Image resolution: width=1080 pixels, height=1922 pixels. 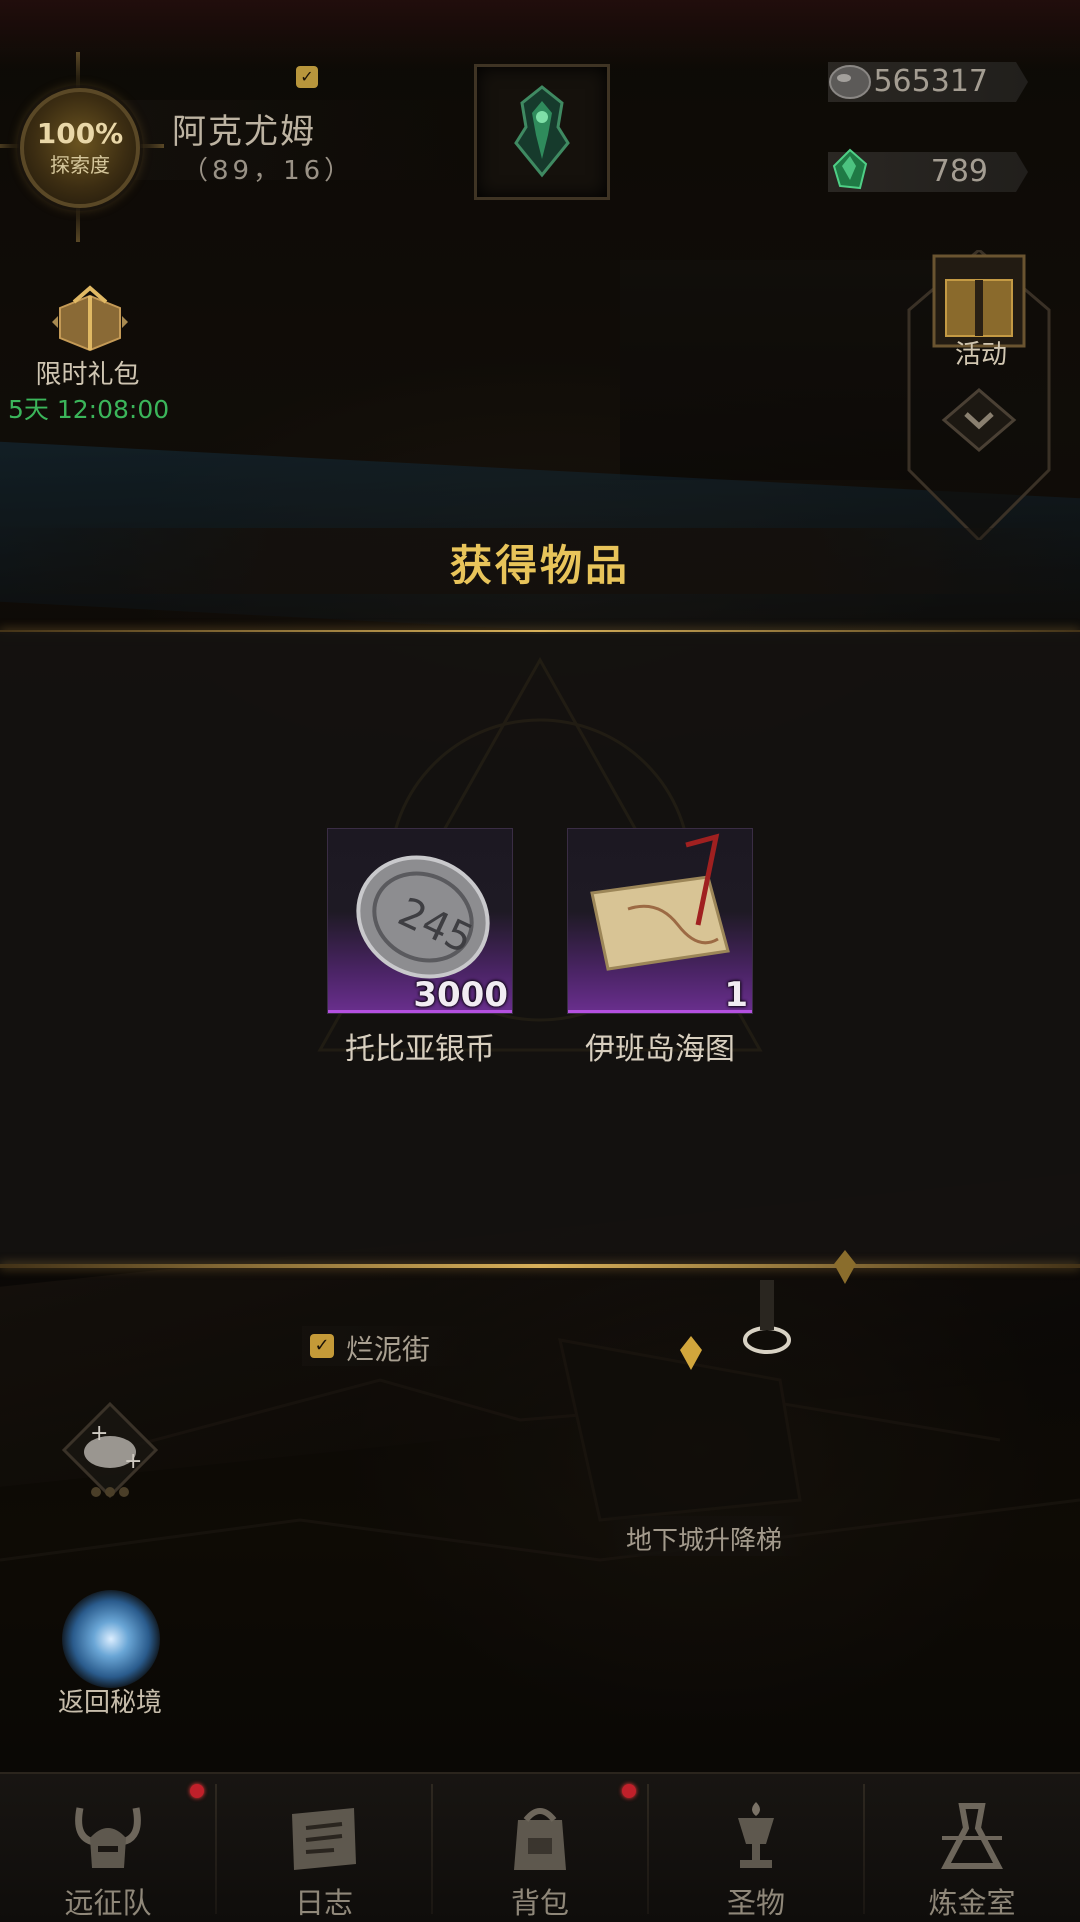 I want to click on nav-label: 炼金室, so click(x=972, y=1903).